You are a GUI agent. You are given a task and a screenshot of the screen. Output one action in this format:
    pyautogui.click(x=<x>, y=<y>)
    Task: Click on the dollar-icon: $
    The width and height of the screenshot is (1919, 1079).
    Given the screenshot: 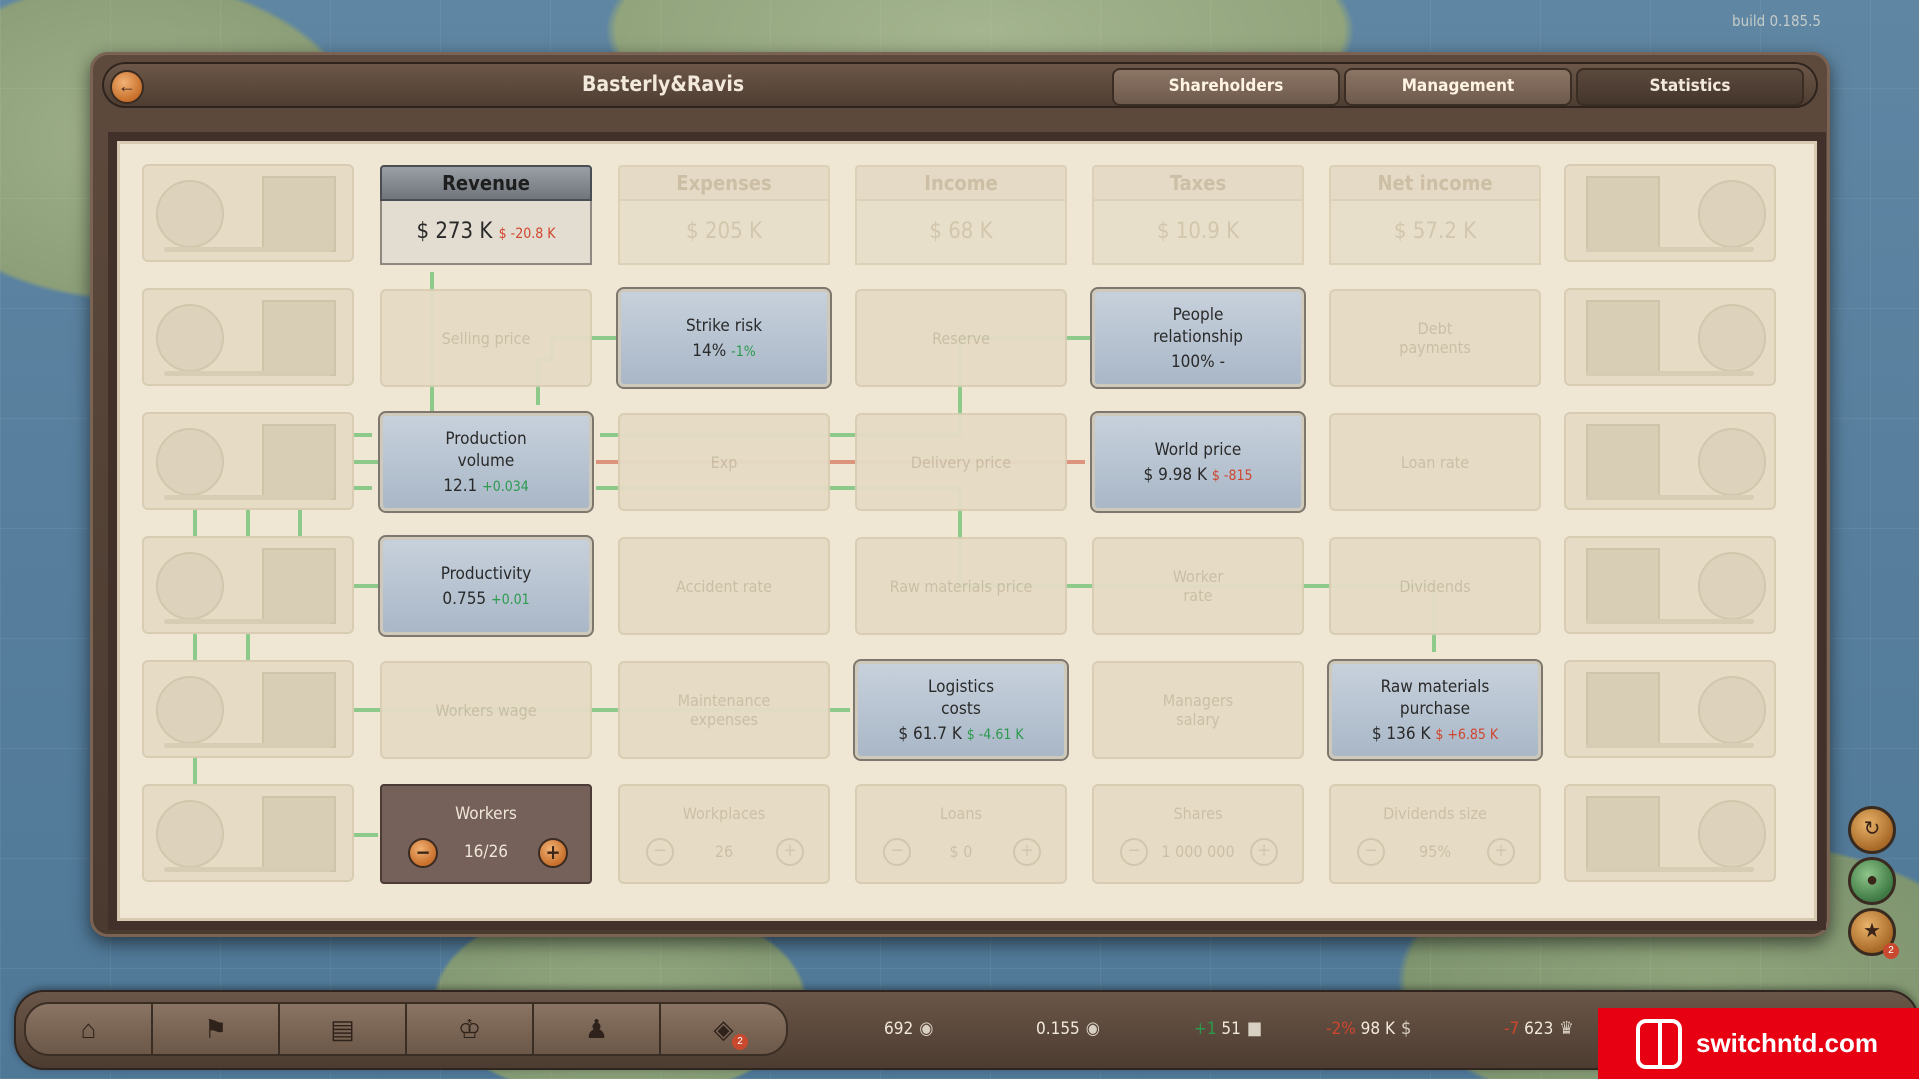 What is the action you would take?
    pyautogui.click(x=1406, y=1028)
    